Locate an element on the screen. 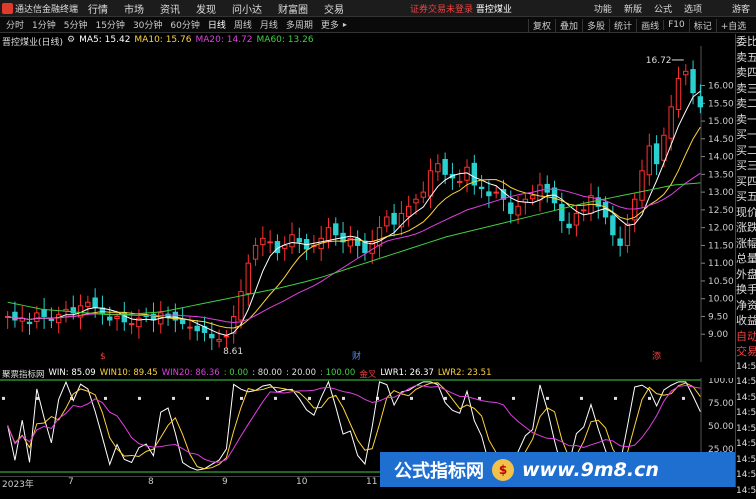 The height and width of the screenshot is (499, 756). login-notice: 证券交易未登录 晋控煤业 is located at coordinates (461, 8).